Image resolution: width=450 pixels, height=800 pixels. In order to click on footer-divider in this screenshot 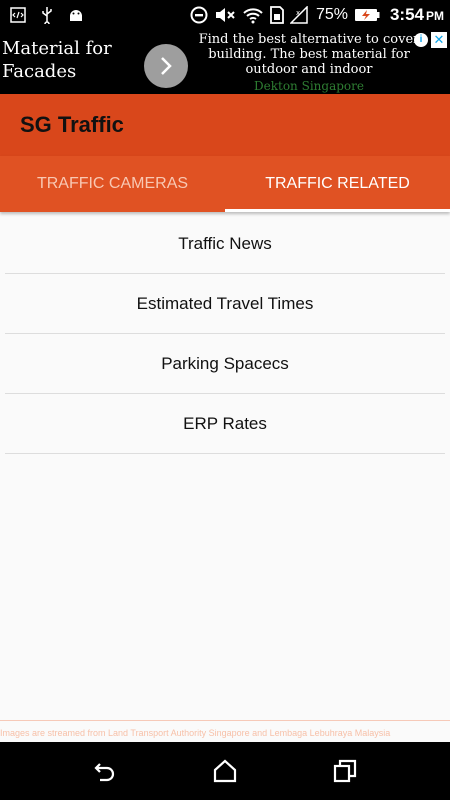, I will do `click(225, 720)`.